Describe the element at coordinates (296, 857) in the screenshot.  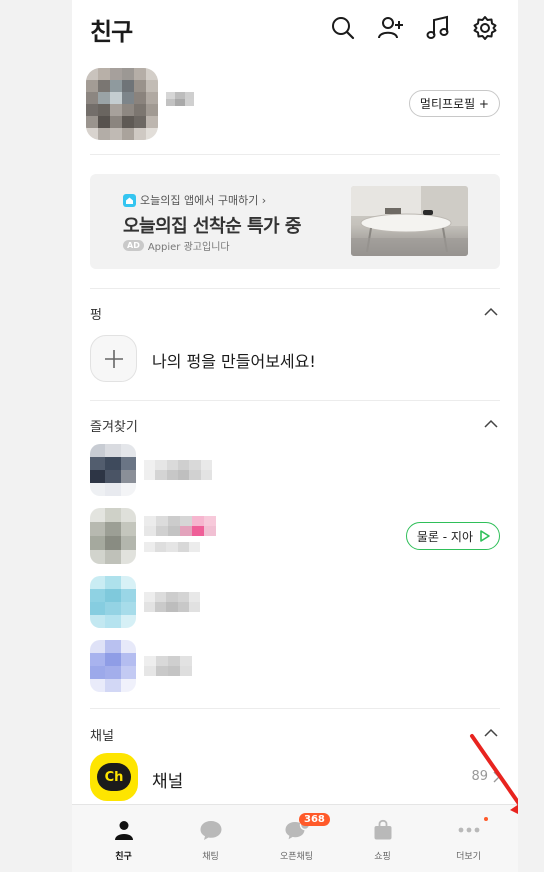
I see `tab-label: 오픈채팅` at that location.